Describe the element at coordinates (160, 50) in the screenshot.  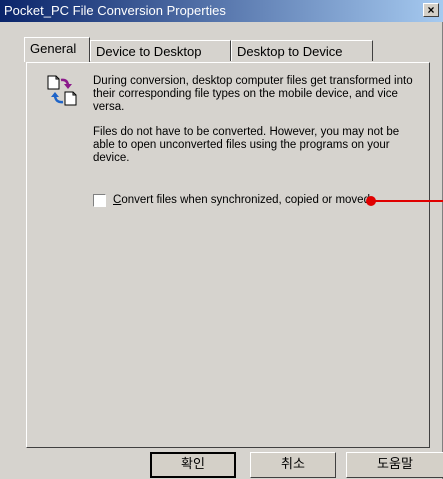
I see `tab-device-to-desktop: Device to Desktop` at that location.